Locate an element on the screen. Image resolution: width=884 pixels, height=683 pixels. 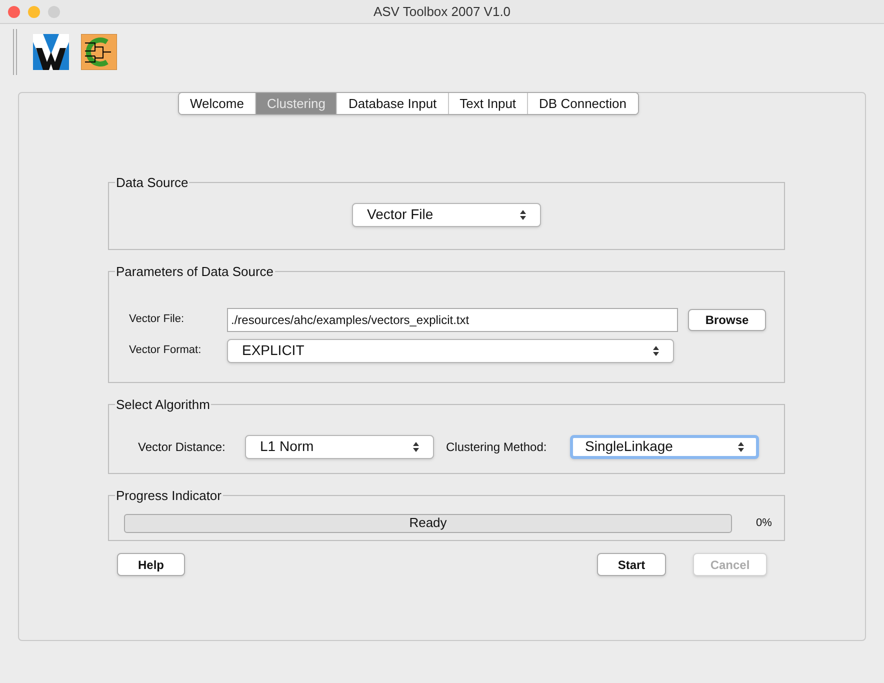
dendrogram-icon is located at coordinates (99, 52).